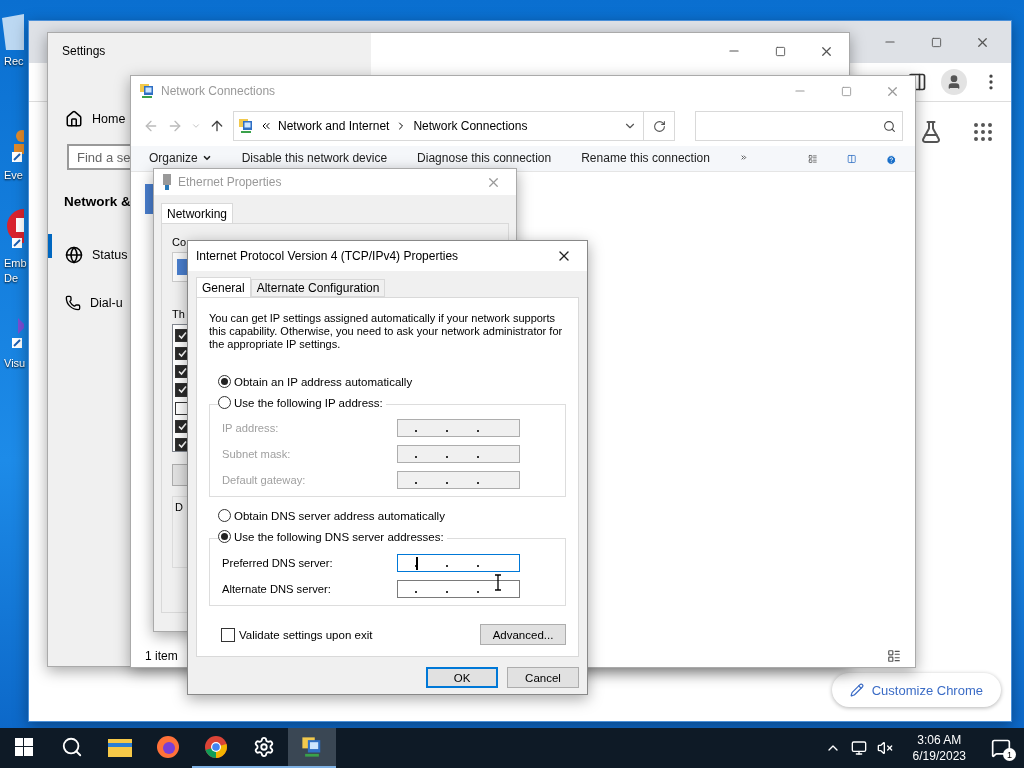 This screenshot has height=768, width=1024. Describe the element at coordinates (216, 747) in the screenshot. I see `chrome-icon` at that location.